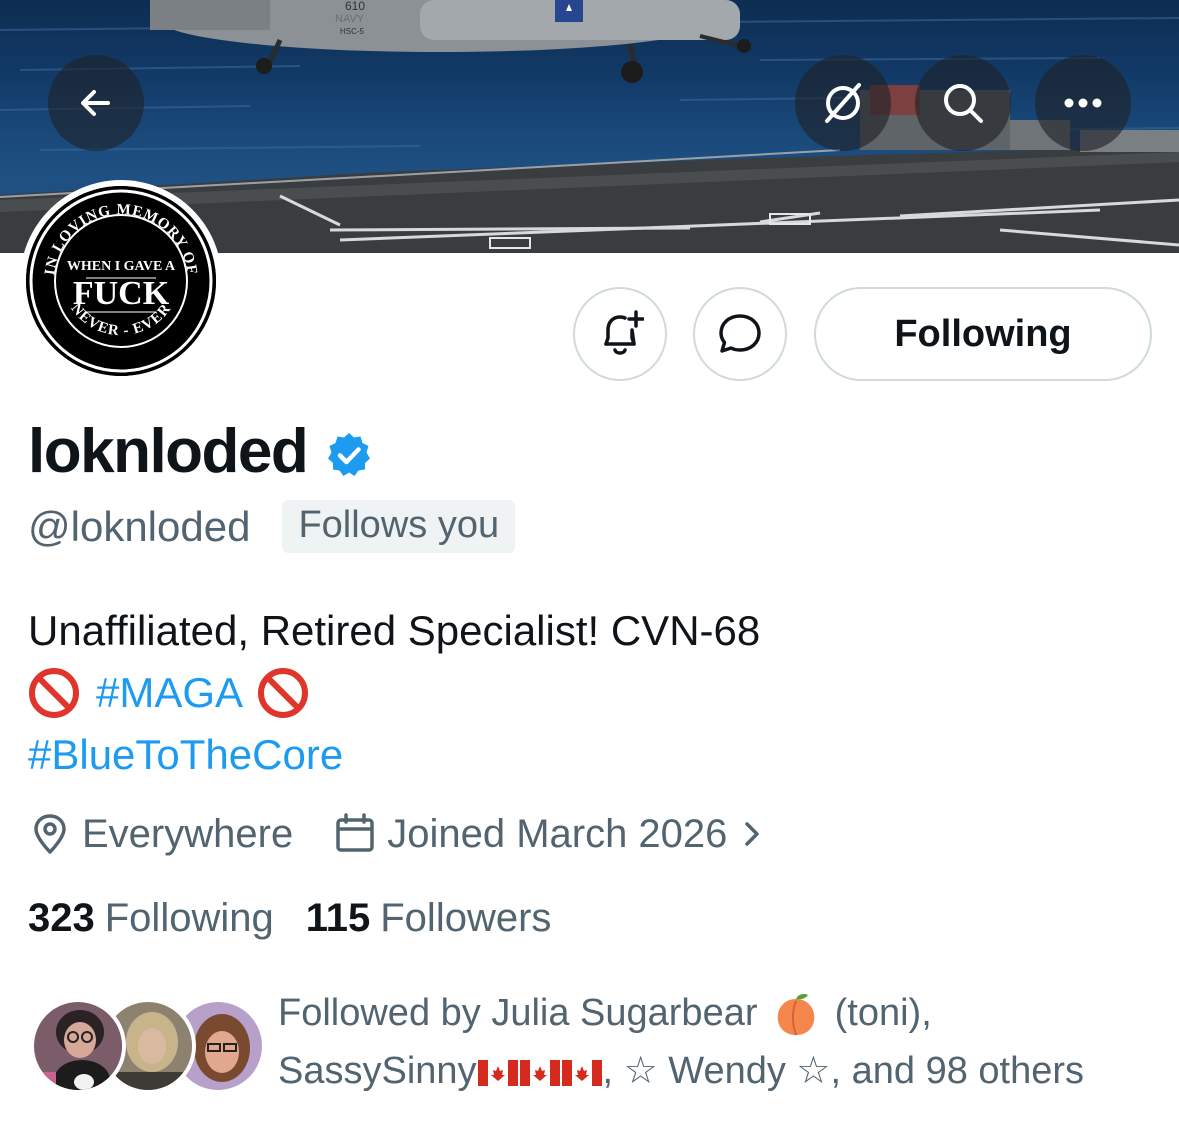  What do you see at coordinates (121, 293) in the screenshot?
I see `avatar-line2: FUCK` at bounding box center [121, 293].